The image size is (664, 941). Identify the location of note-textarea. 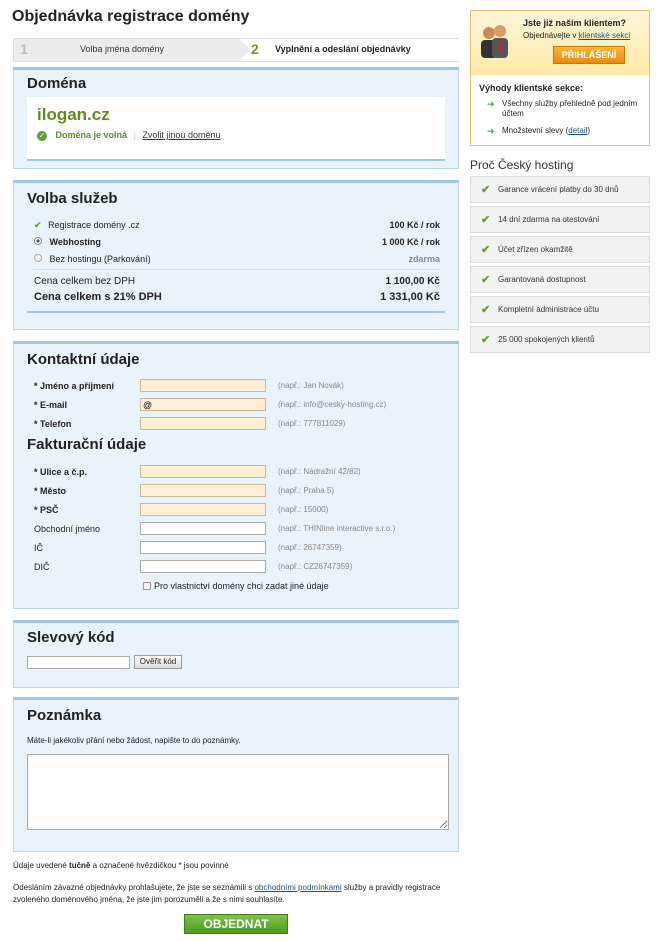
(238, 792).